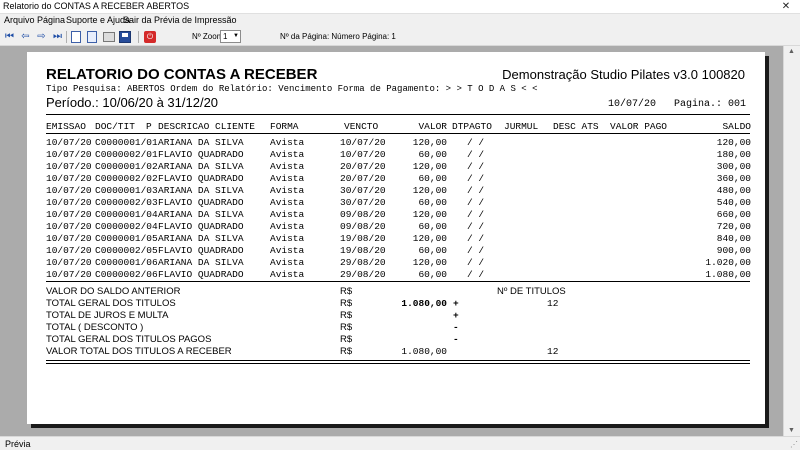  Describe the element at coordinates (733, 238) in the screenshot. I see `cell-saldo: 840,00` at that location.